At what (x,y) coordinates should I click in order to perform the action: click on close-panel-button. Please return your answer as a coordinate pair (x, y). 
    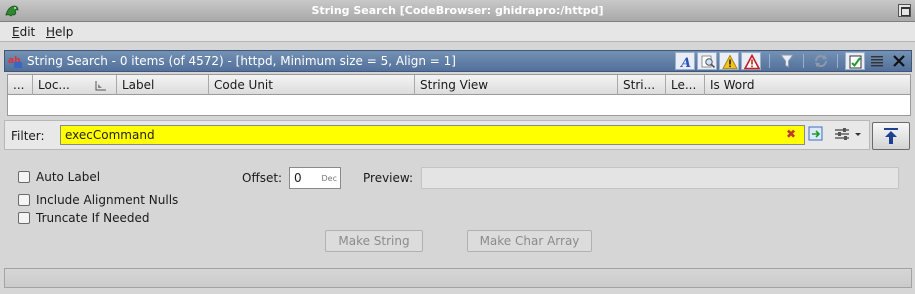
    Looking at the image, I should click on (899, 61).